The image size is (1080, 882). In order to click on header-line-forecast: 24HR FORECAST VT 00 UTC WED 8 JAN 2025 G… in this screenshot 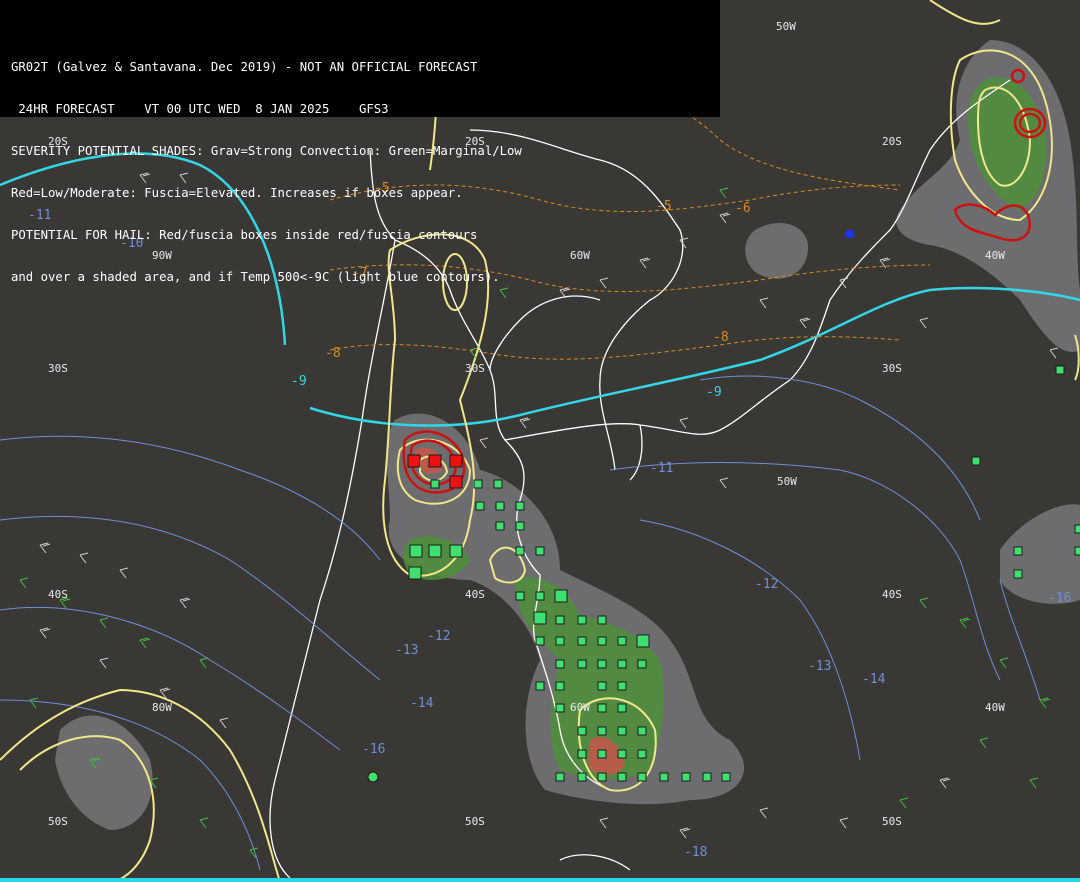, I will do `click(200, 109)`.